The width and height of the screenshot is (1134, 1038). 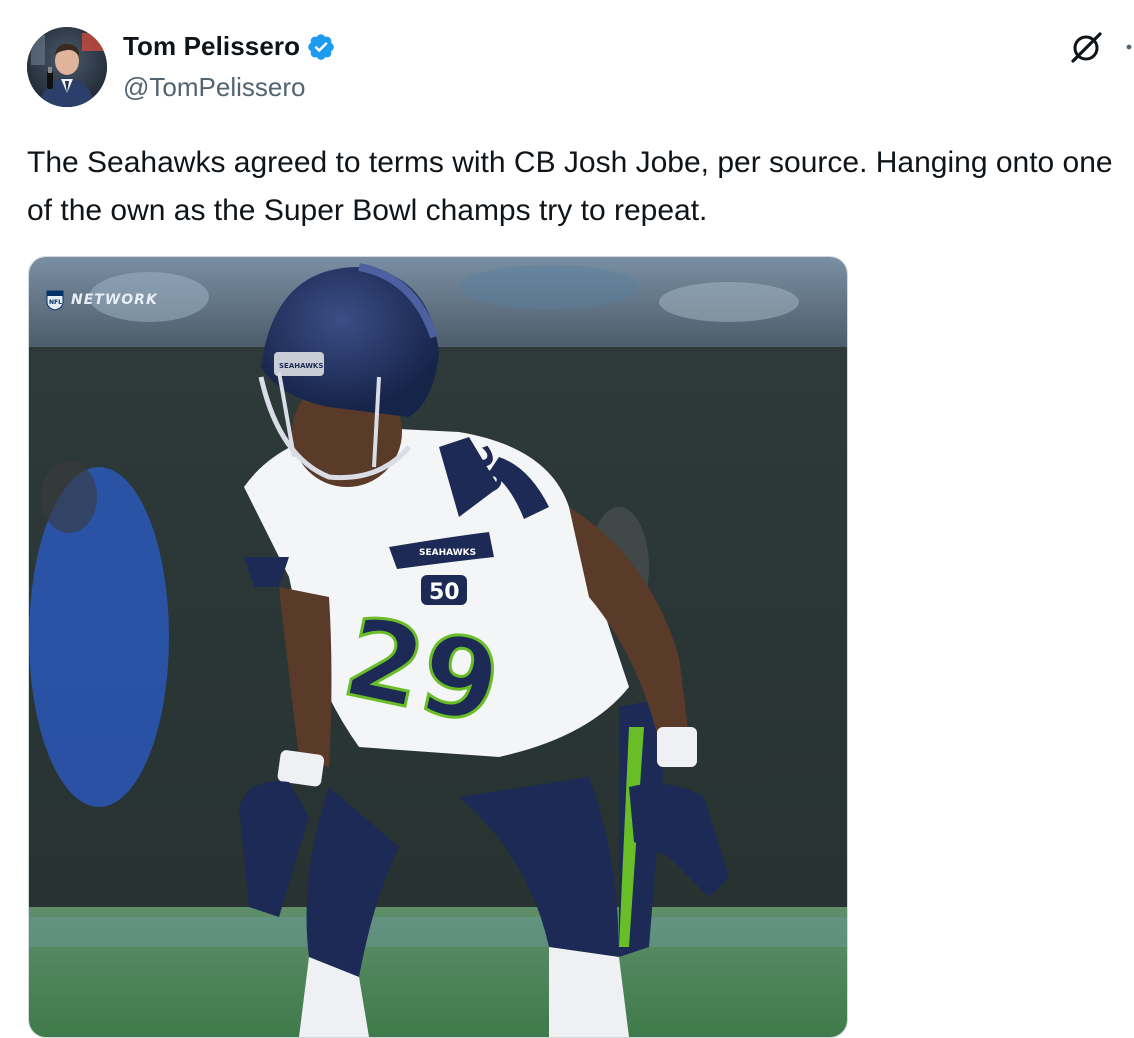 What do you see at coordinates (1086, 48) in the screenshot?
I see `grok-icon` at bounding box center [1086, 48].